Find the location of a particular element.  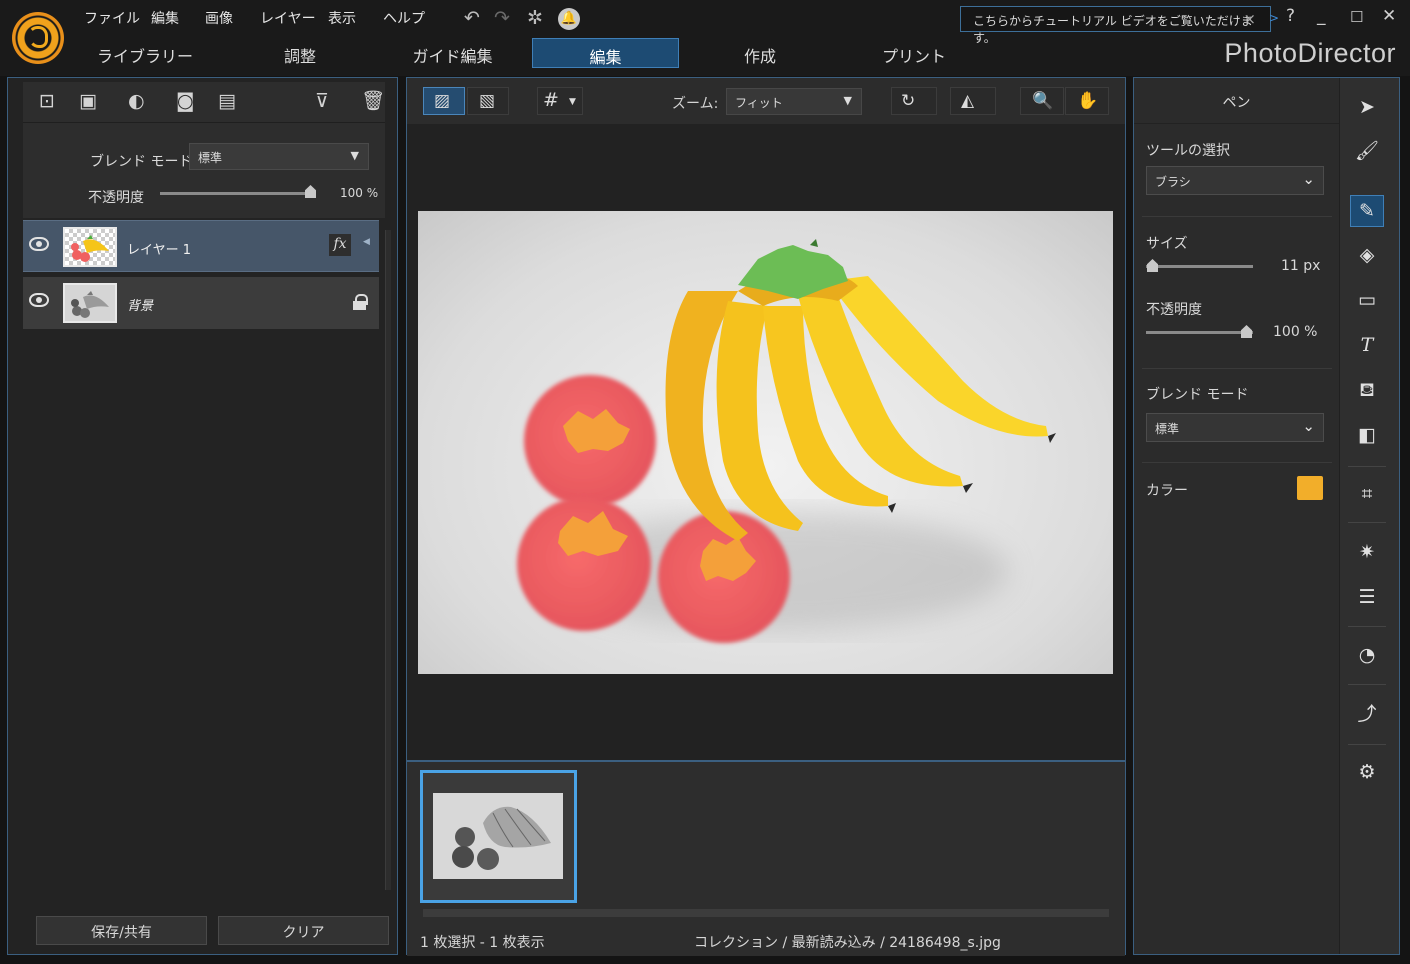

opacity-slider-thumb is located at coordinates (310, 191).